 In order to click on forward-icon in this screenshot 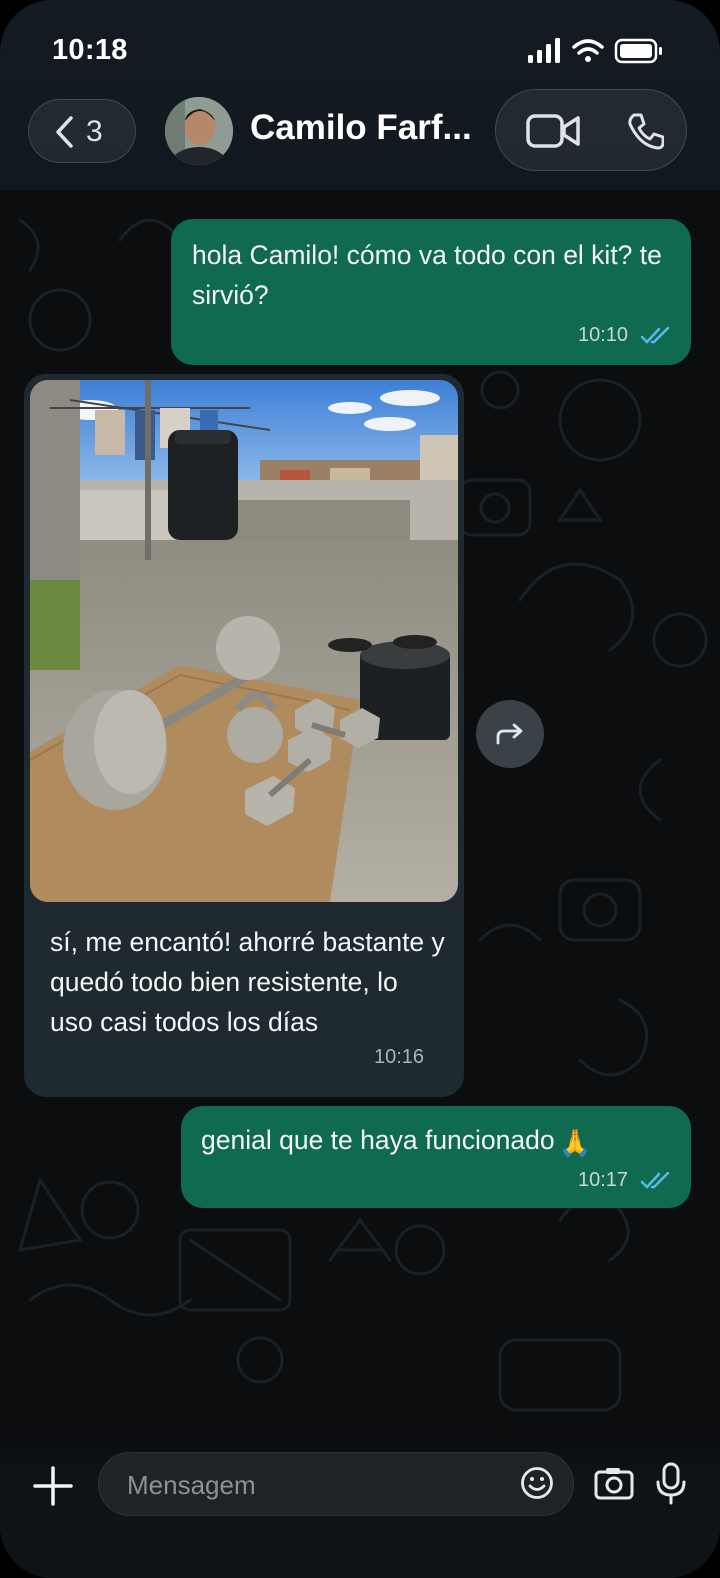, I will do `click(509, 734)`.